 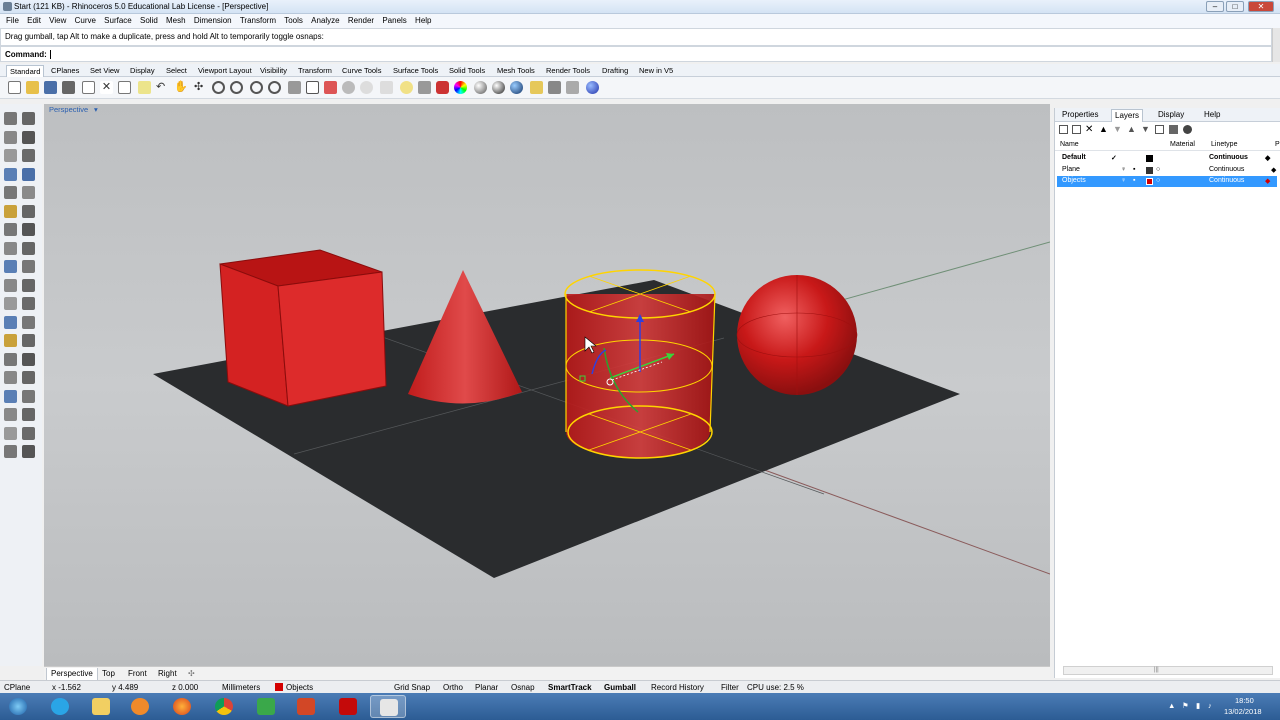 What do you see at coordinates (28, 303) in the screenshot?
I see `split-icon` at bounding box center [28, 303].